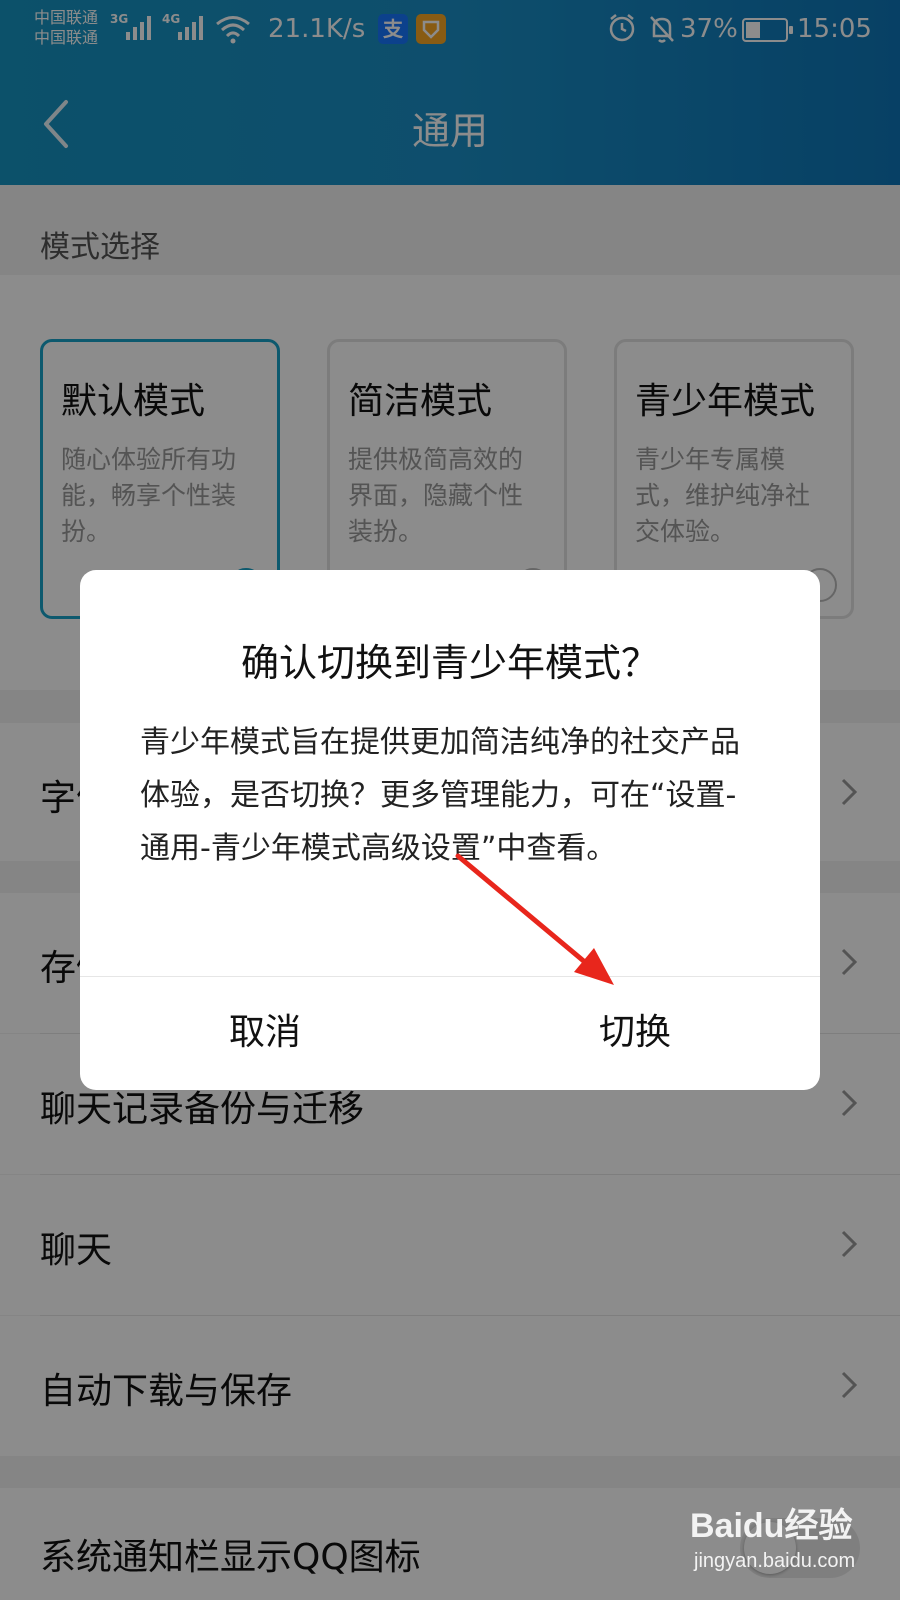 This screenshot has height=1600, width=900. What do you see at coordinates (449, 663) in the screenshot?
I see `dialog-title: 确认切换到青少年模式？` at bounding box center [449, 663].